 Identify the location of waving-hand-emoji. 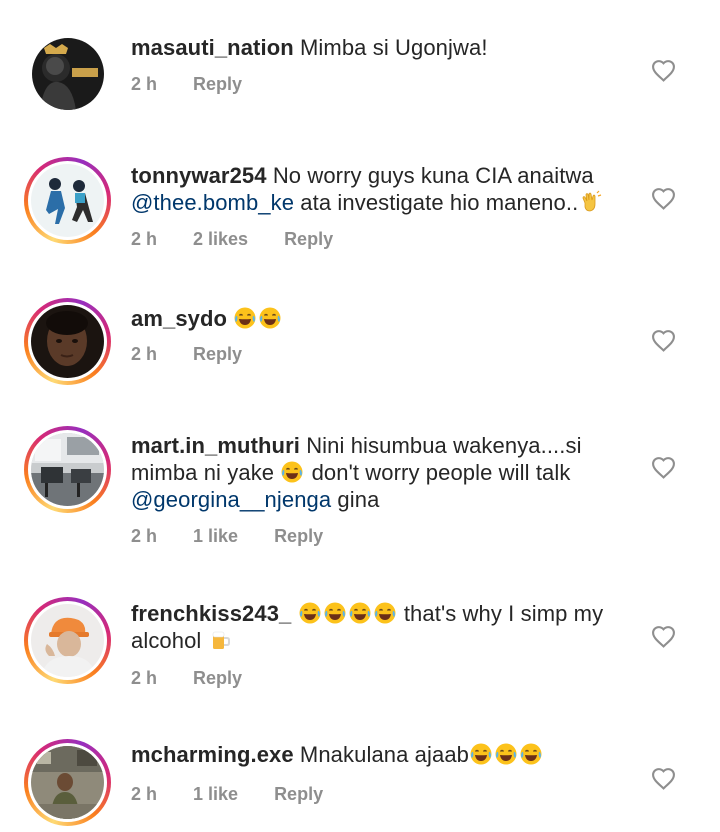
(590, 202).